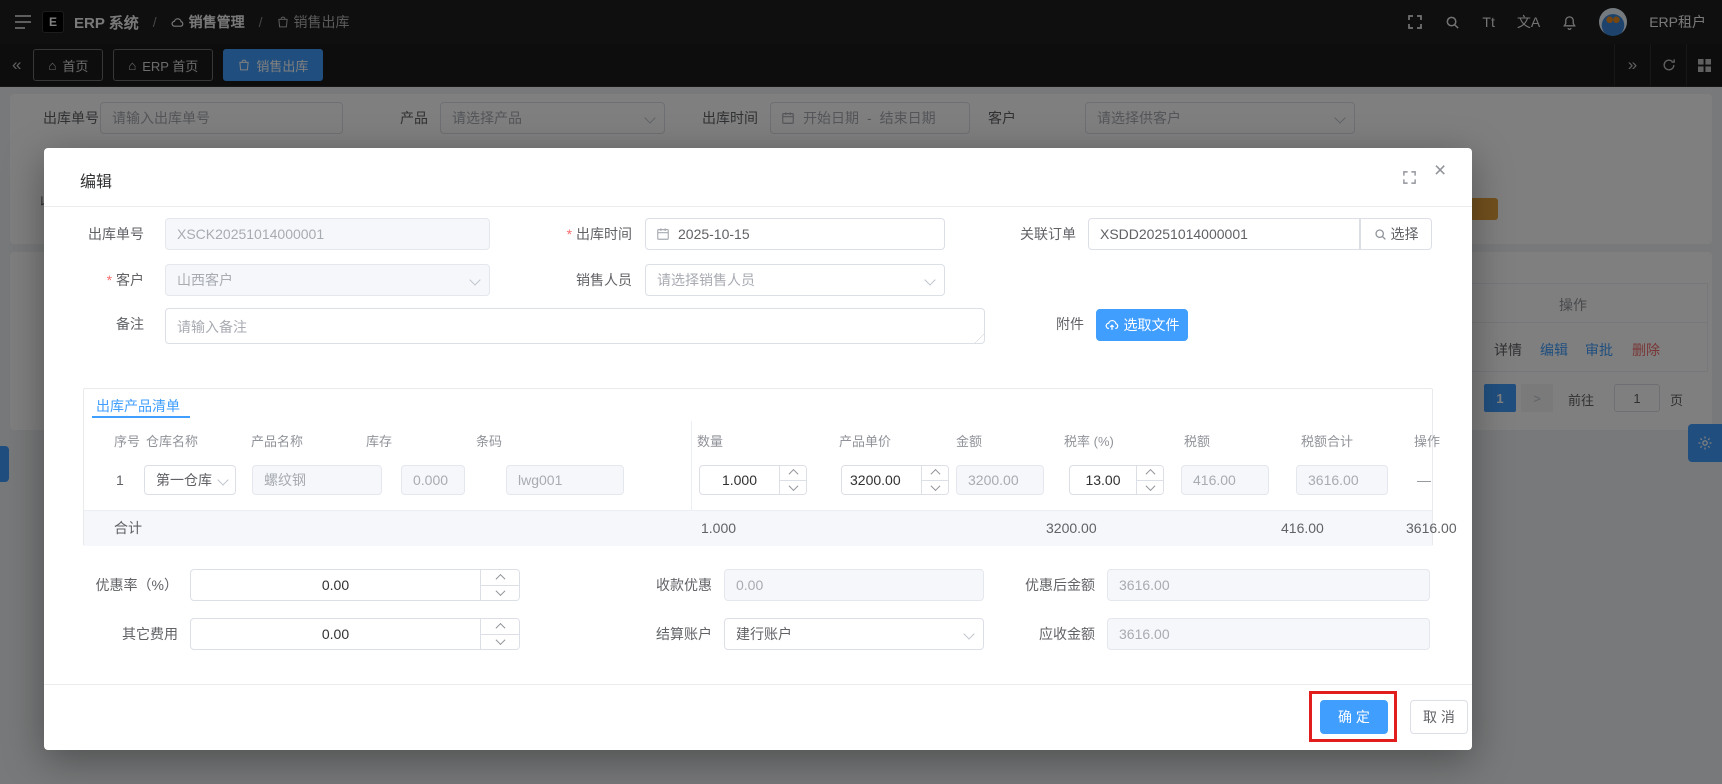 This screenshot has width=1722, height=784. What do you see at coordinates (127, 441) in the screenshot?
I see `col-index: 序号` at bounding box center [127, 441].